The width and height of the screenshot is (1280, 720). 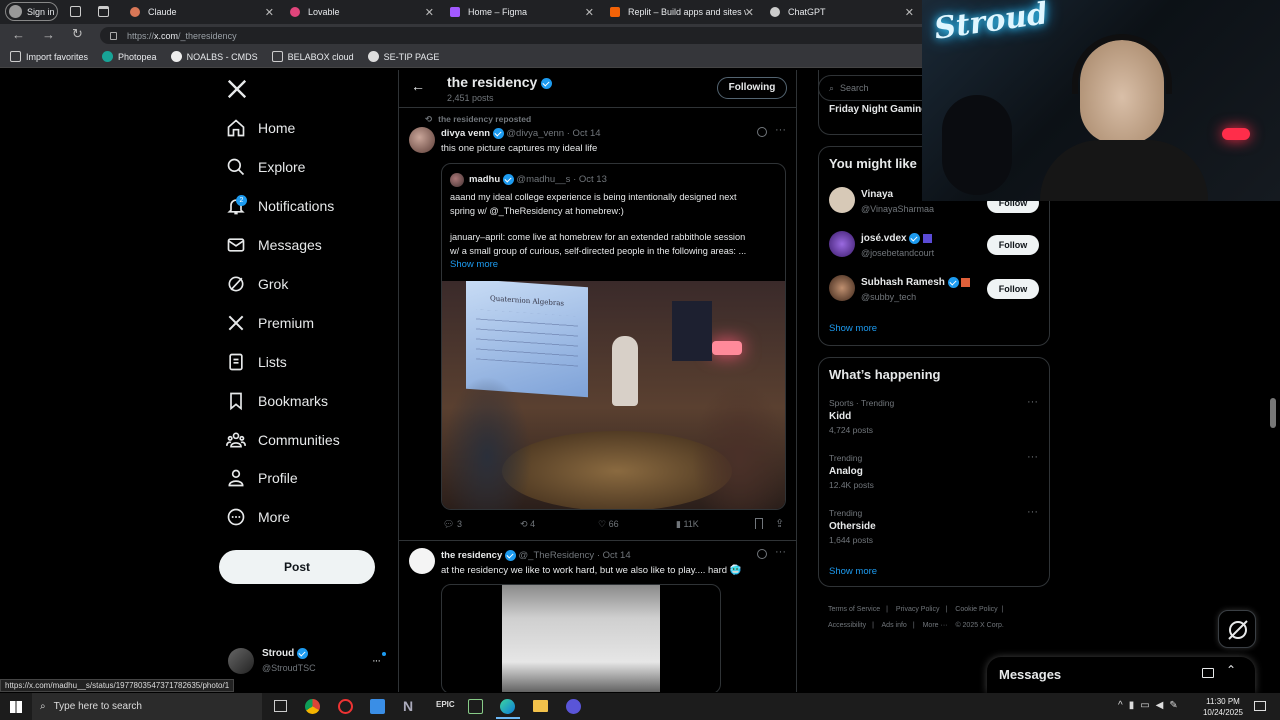 I want to click on microphone-icon: ▮, so click(x=1135, y=705).